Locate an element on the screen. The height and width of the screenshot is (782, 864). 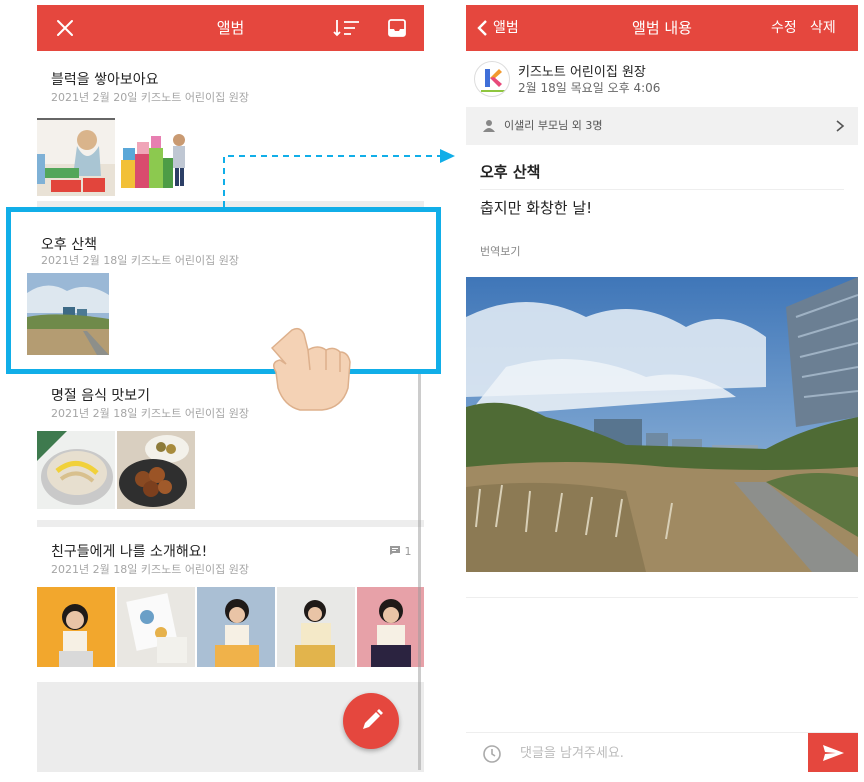
chevron-right-icon is located at coordinates (840, 126).